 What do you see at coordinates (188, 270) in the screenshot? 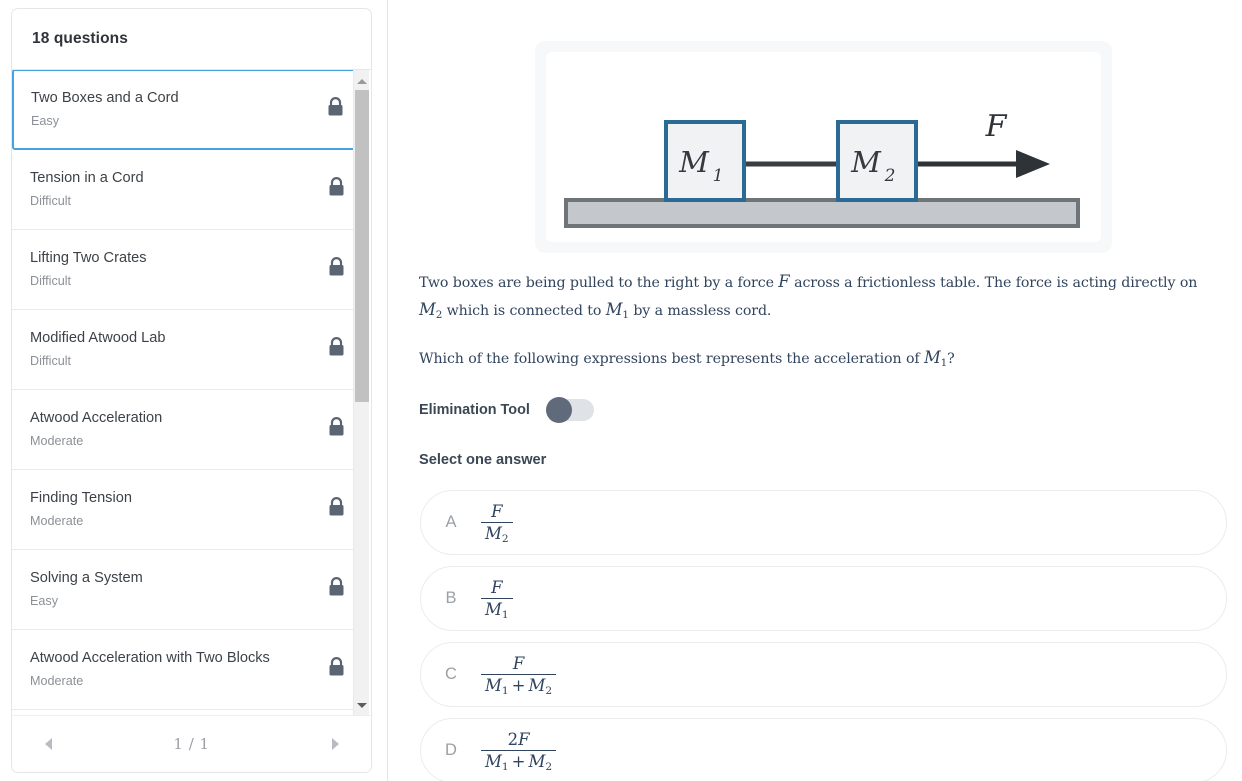
I see `question-list-item: Lifting Two Crates Difficult` at bounding box center [188, 270].